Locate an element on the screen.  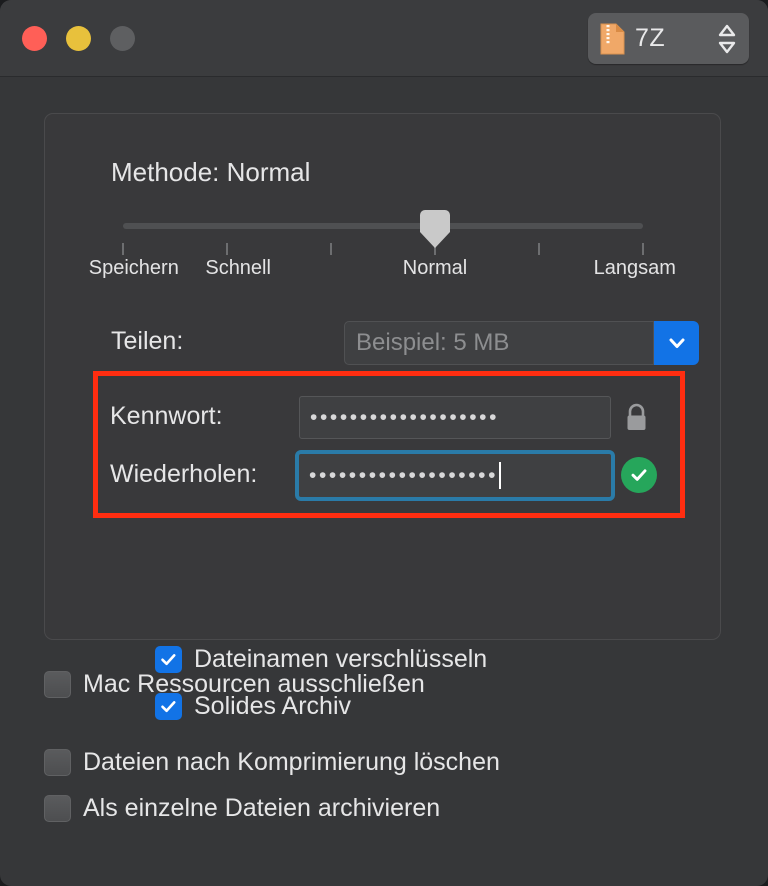
method-title: Methode: Normal is located at coordinates (211, 172).